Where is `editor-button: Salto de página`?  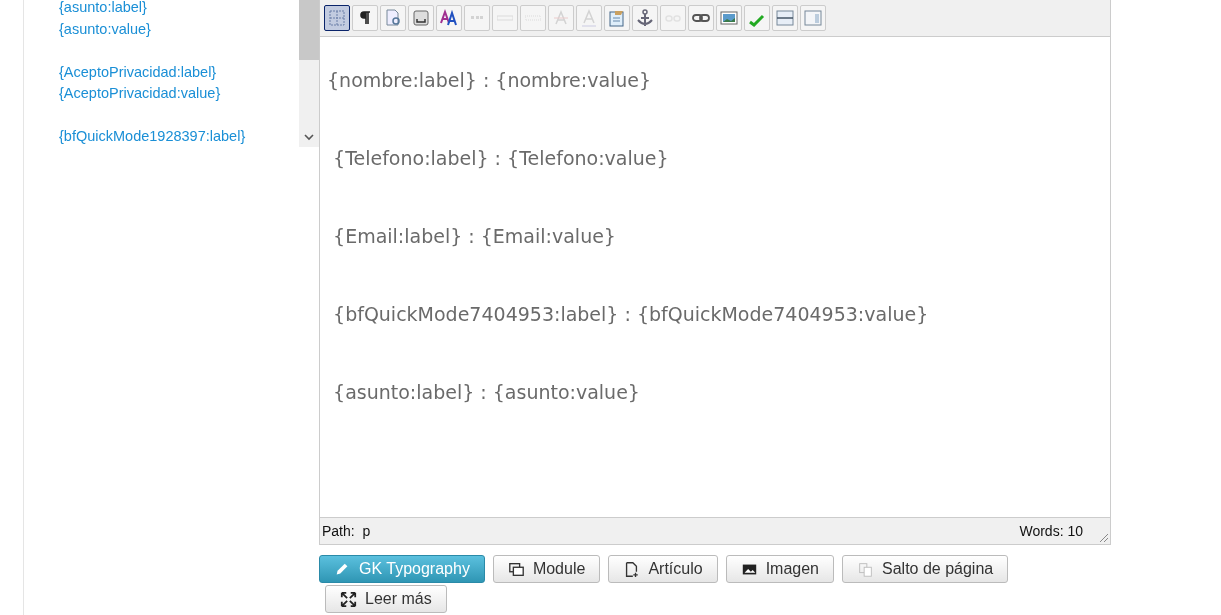 editor-button: Salto de página is located at coordinates (925, 569).